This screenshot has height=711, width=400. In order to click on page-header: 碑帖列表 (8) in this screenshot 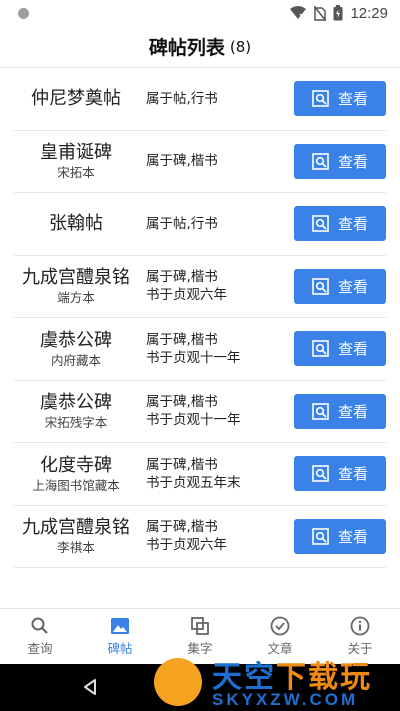, I will do `click(200, 47)`.